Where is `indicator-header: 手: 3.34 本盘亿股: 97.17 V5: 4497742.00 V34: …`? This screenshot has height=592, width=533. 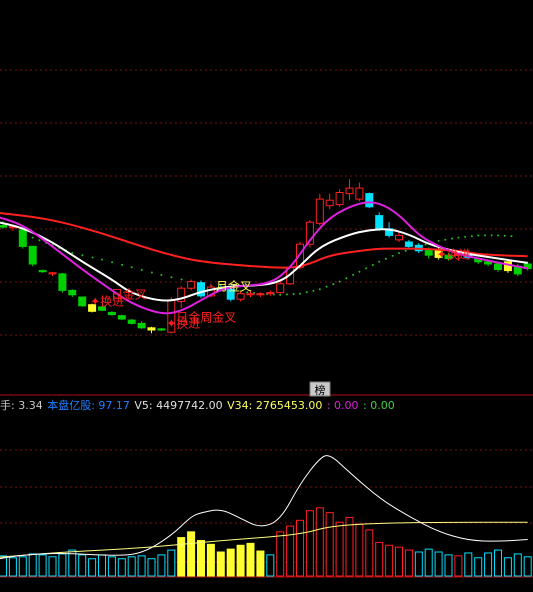
indicator-header: 手: 3.34 本盘亿股: 97.17 V5: 4497742.00 V34: … is located at coordinates (266, 406).